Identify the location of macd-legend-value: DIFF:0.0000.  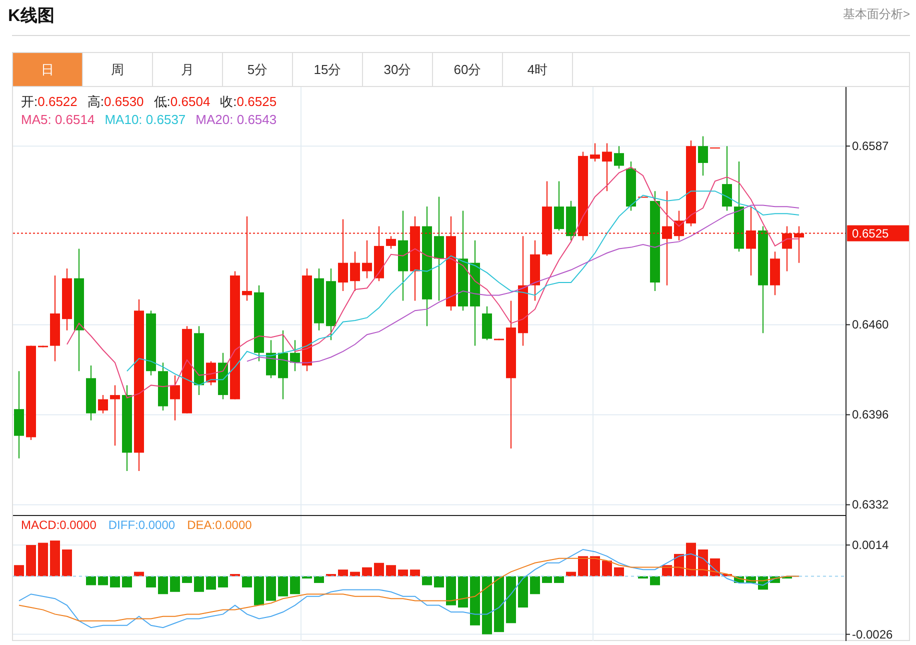
(142, 525).